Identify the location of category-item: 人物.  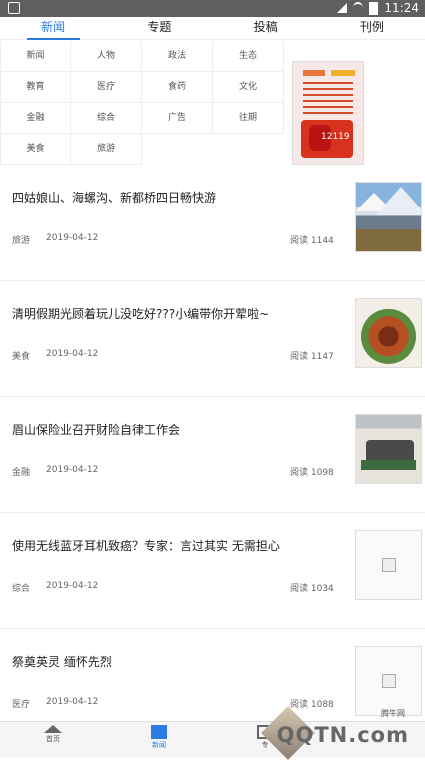
(106, 56).